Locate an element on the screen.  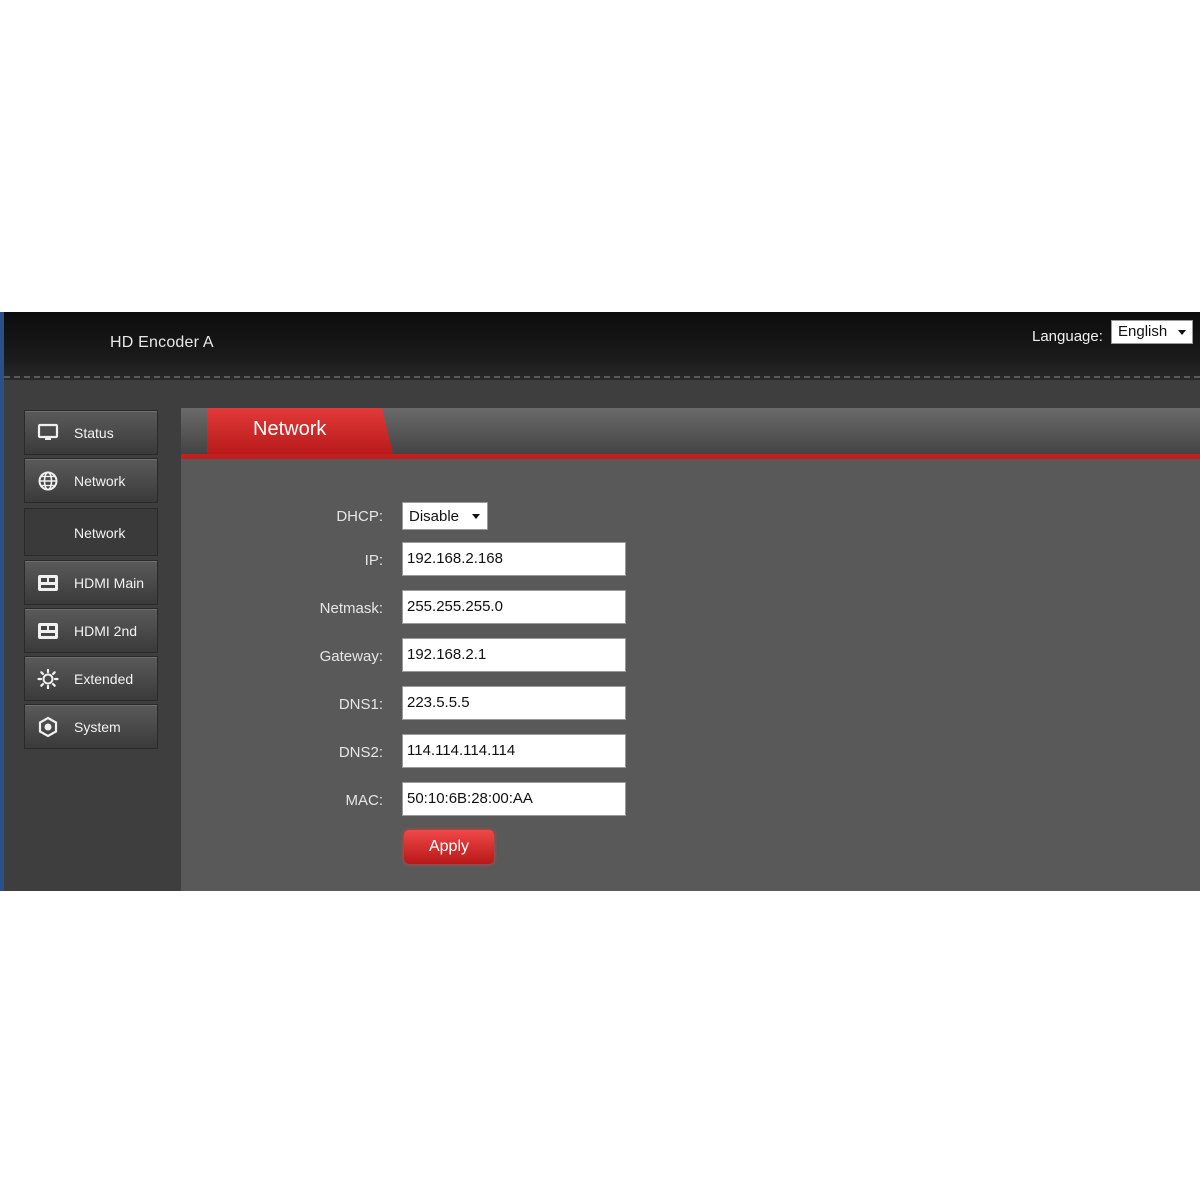
gateway-field: 192.168.2.1 is located at coordinates (514, 655).